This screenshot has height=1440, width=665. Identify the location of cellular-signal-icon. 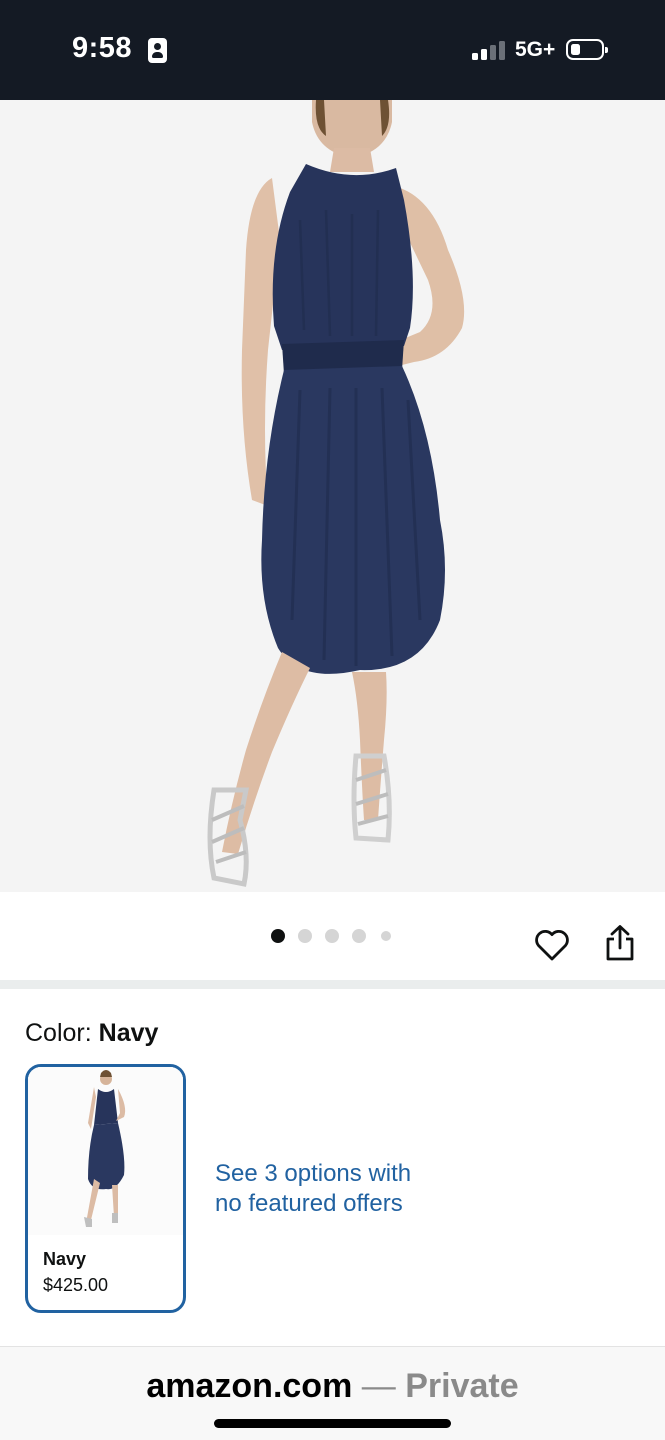
(490, 50).